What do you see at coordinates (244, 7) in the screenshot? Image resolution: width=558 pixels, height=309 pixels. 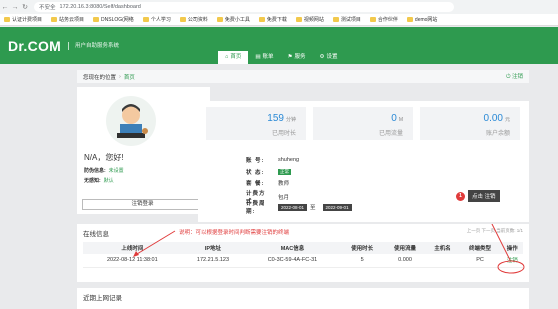 I see `url-field: 不安全 172.20.16.3:8080/Self/dashboard` at bounding box center [244, 7].